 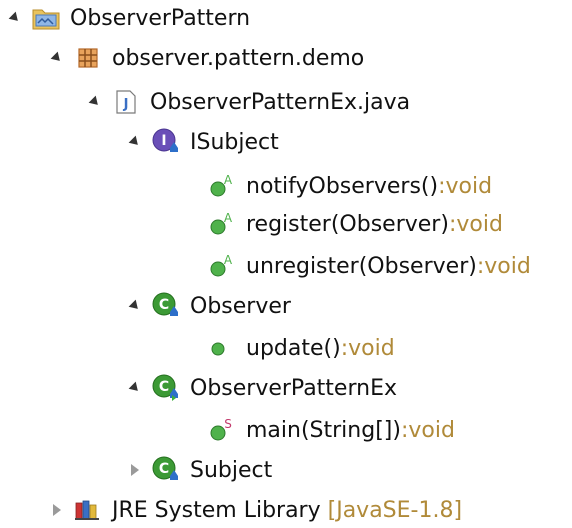 I want to click on project-folder-icon, so click(x=46, y=18).